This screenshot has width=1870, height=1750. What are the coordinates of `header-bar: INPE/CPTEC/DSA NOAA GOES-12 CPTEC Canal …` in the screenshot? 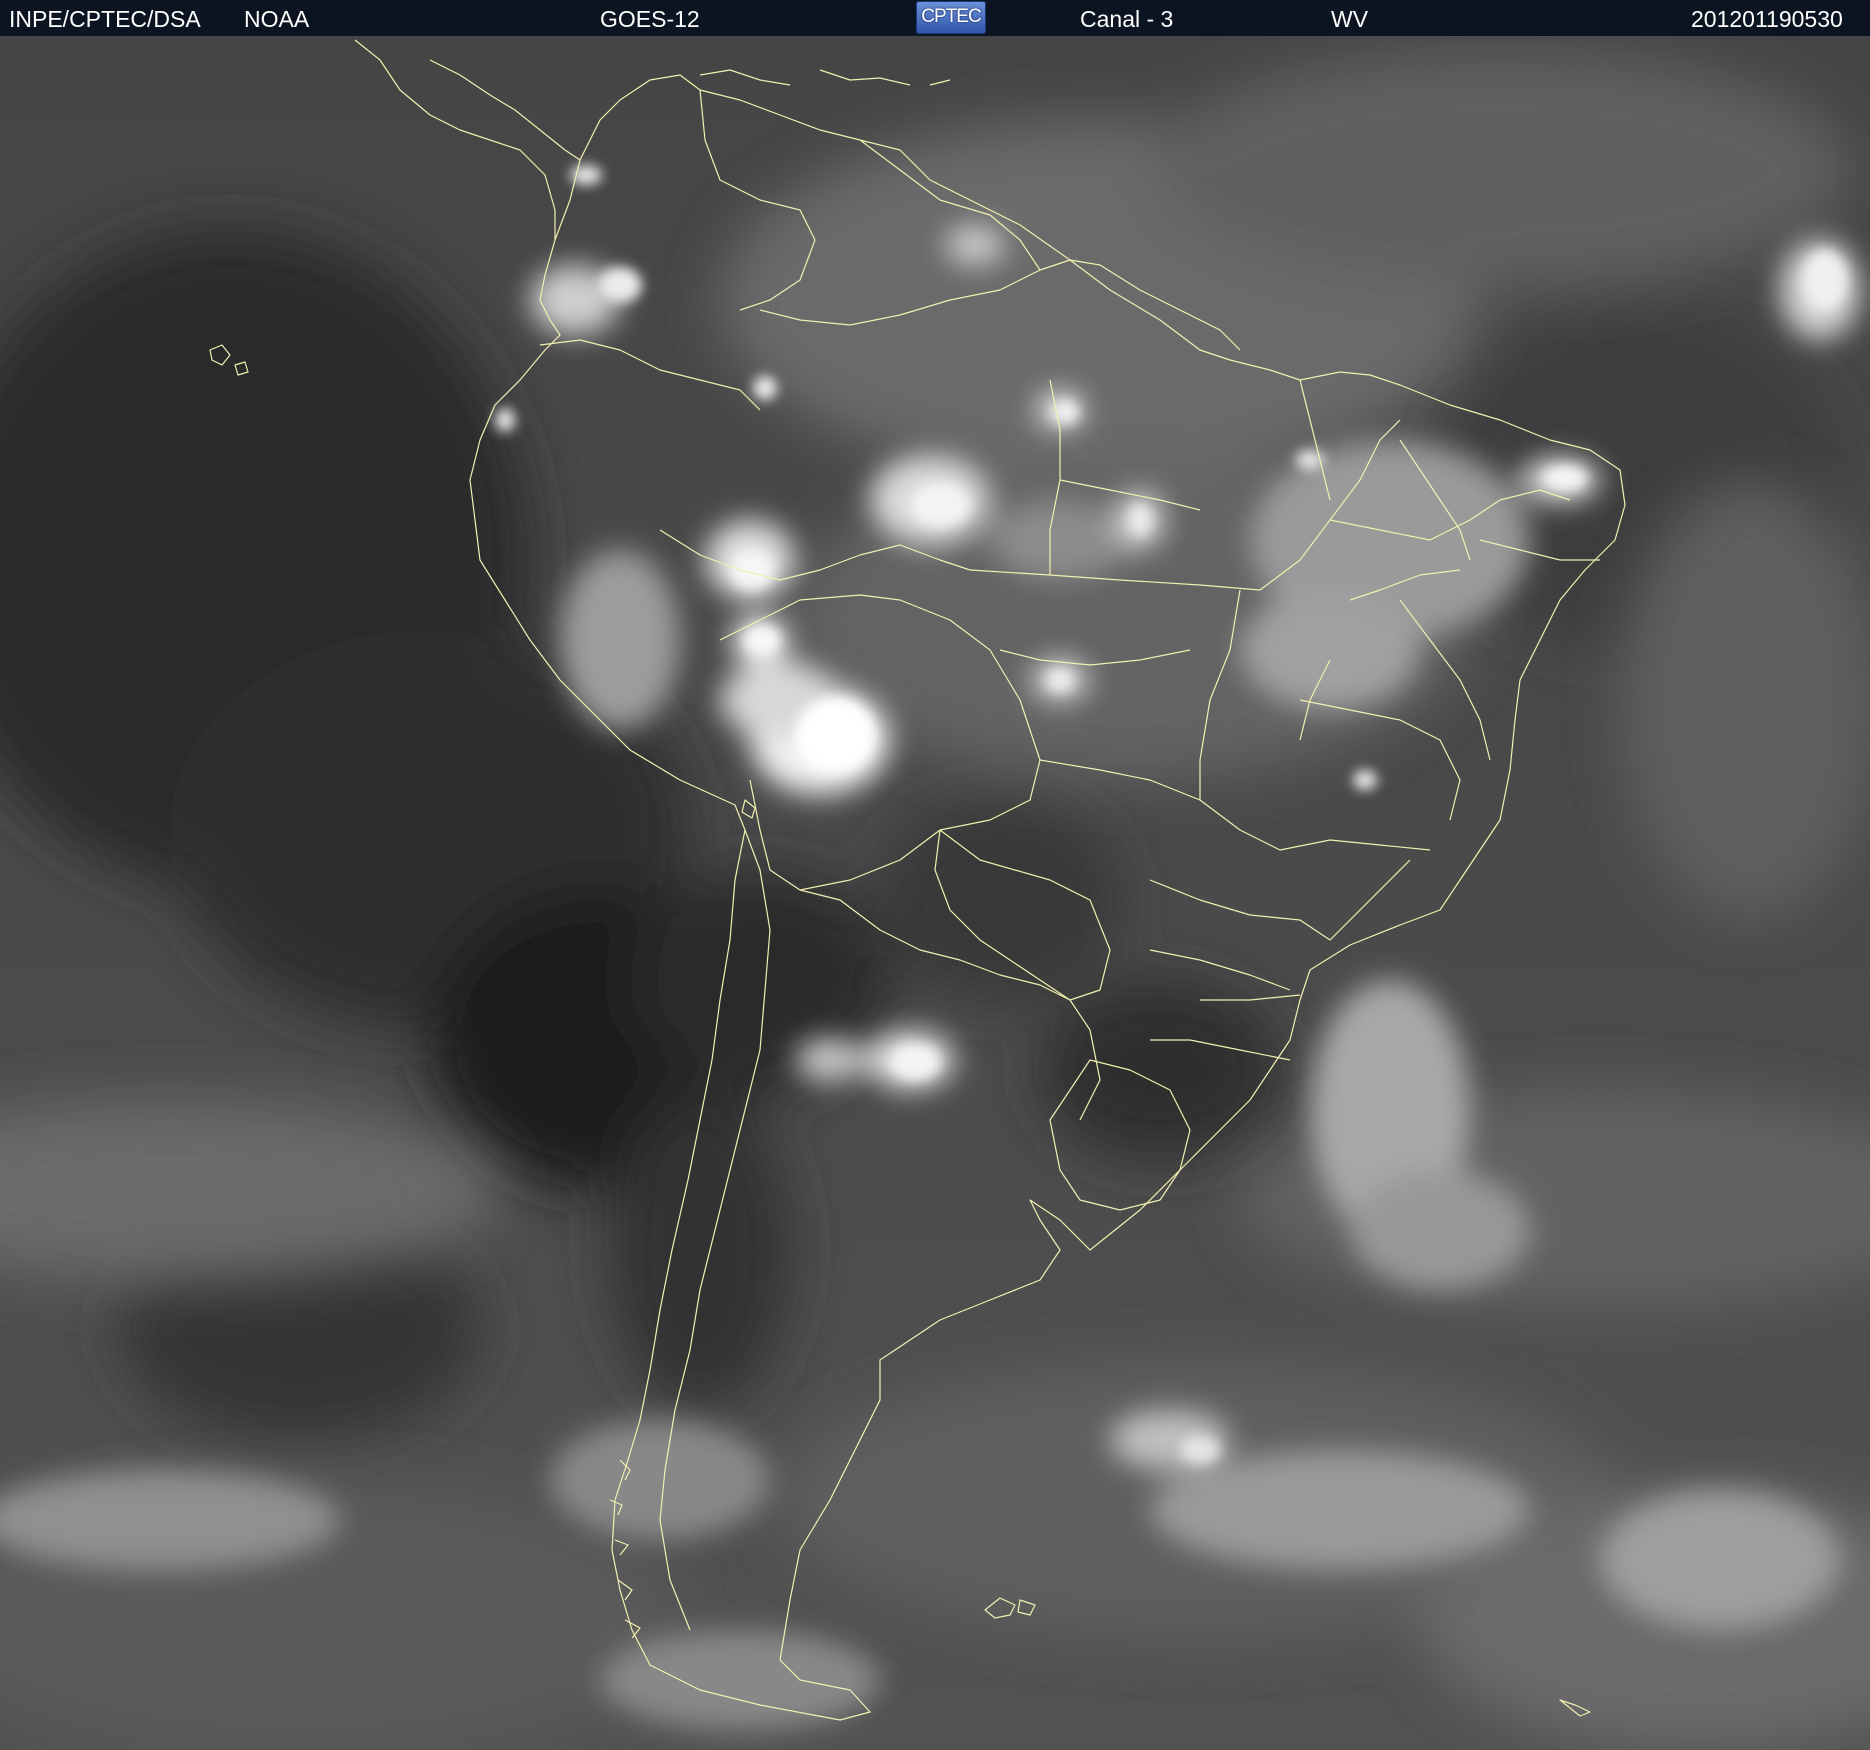 It's located at (935, 18).